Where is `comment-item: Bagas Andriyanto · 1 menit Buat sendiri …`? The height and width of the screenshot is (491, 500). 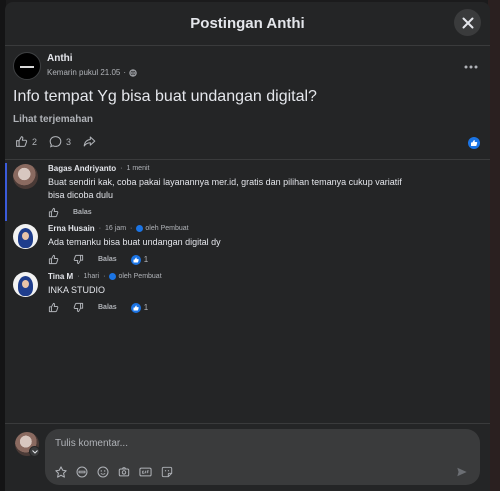 comment-item: Bagas Andriyanto · 1 menit Buat sendiri … is located at coordinates (207, 191).